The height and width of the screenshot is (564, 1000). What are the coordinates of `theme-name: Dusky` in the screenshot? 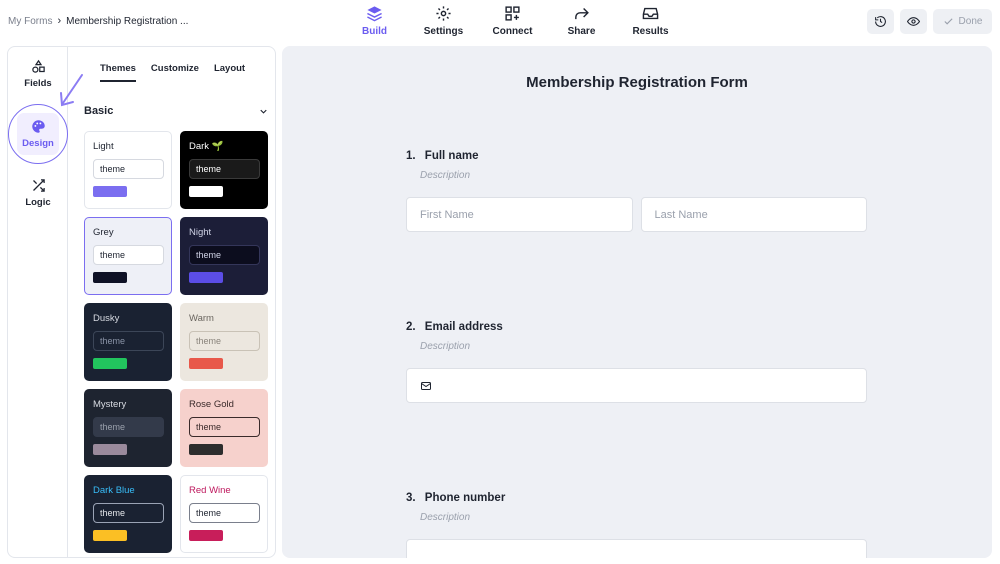 It's located at (106, 318).